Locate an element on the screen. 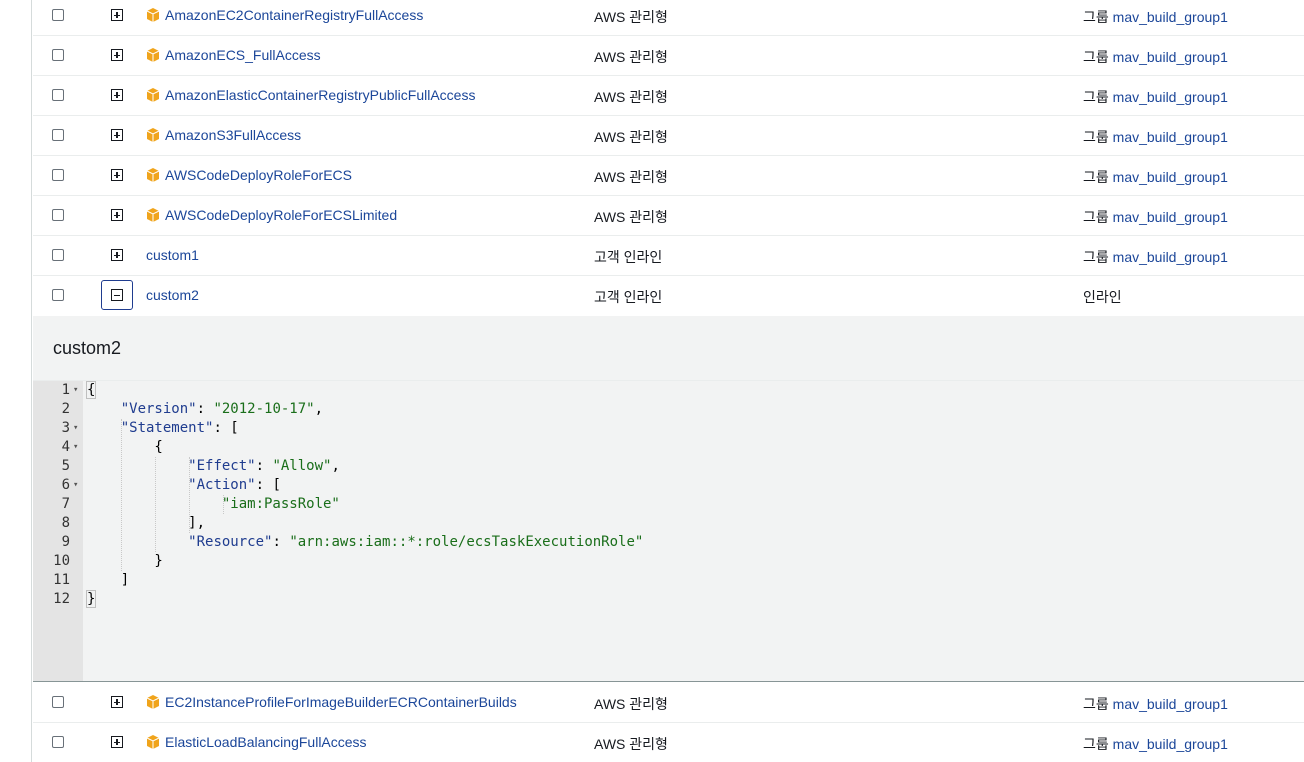 This screenshot has height=762, width=1304. policy-name-link: AWSCodeDeployRoleForECSLimited is located at coordinates (281, 215).